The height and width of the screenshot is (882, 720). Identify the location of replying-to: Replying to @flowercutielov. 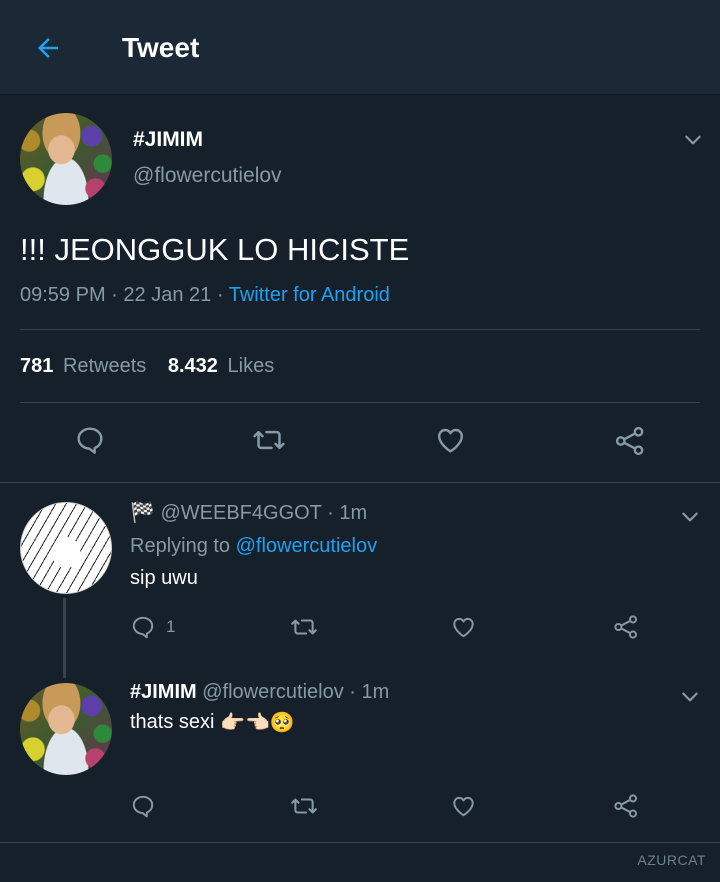
(253, 546).